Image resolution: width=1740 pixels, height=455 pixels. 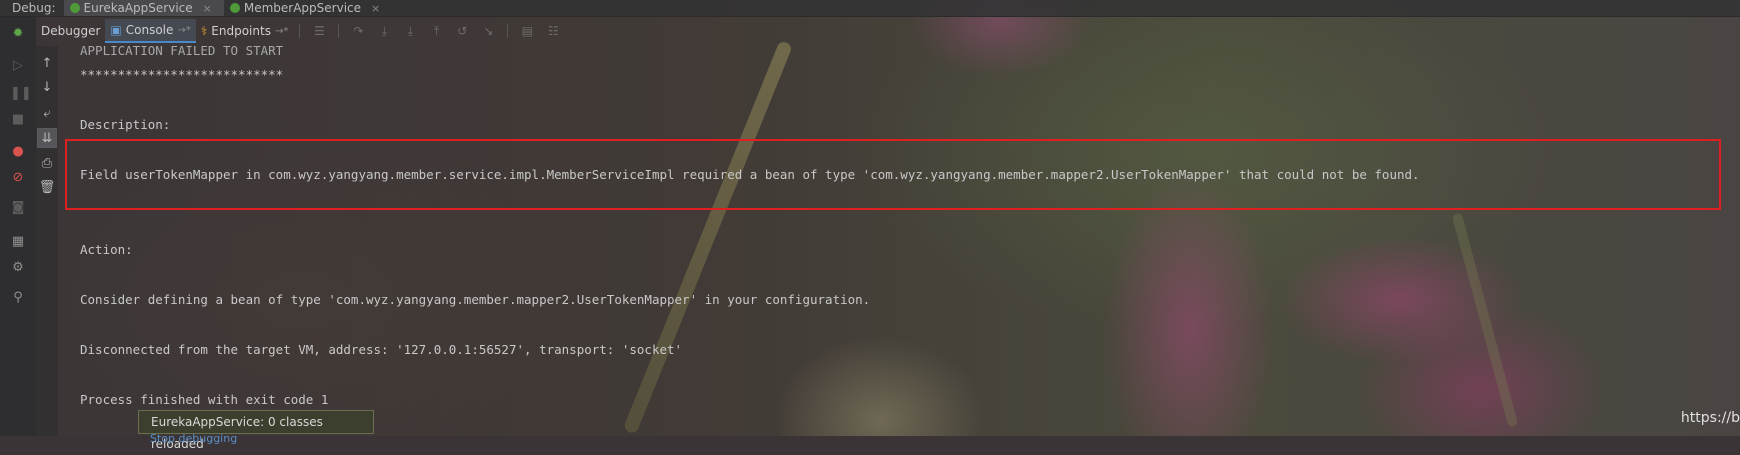 I want to click on error-highlight-box, so click(x=893, y=174).